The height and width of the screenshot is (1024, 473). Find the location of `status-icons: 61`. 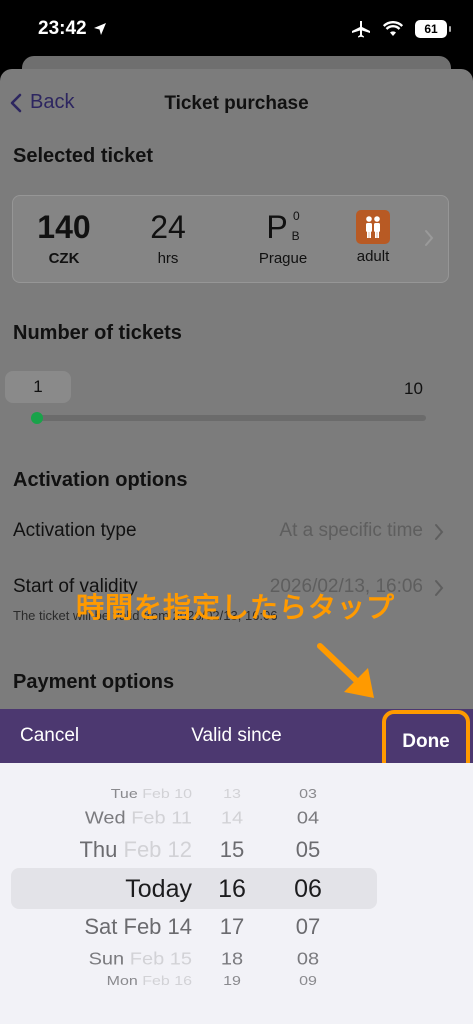

status-icons: 61 is located at coordinates (401, 29).